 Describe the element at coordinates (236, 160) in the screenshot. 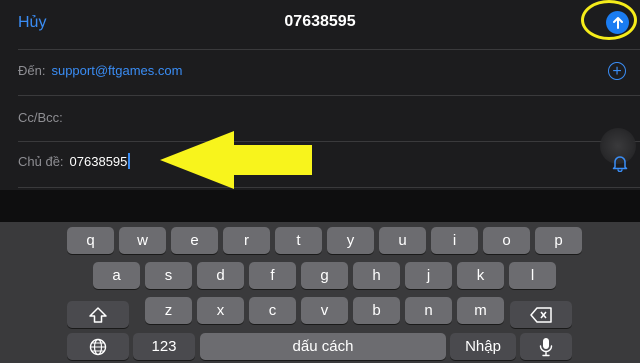

I see `annotation-arrow` at that location.